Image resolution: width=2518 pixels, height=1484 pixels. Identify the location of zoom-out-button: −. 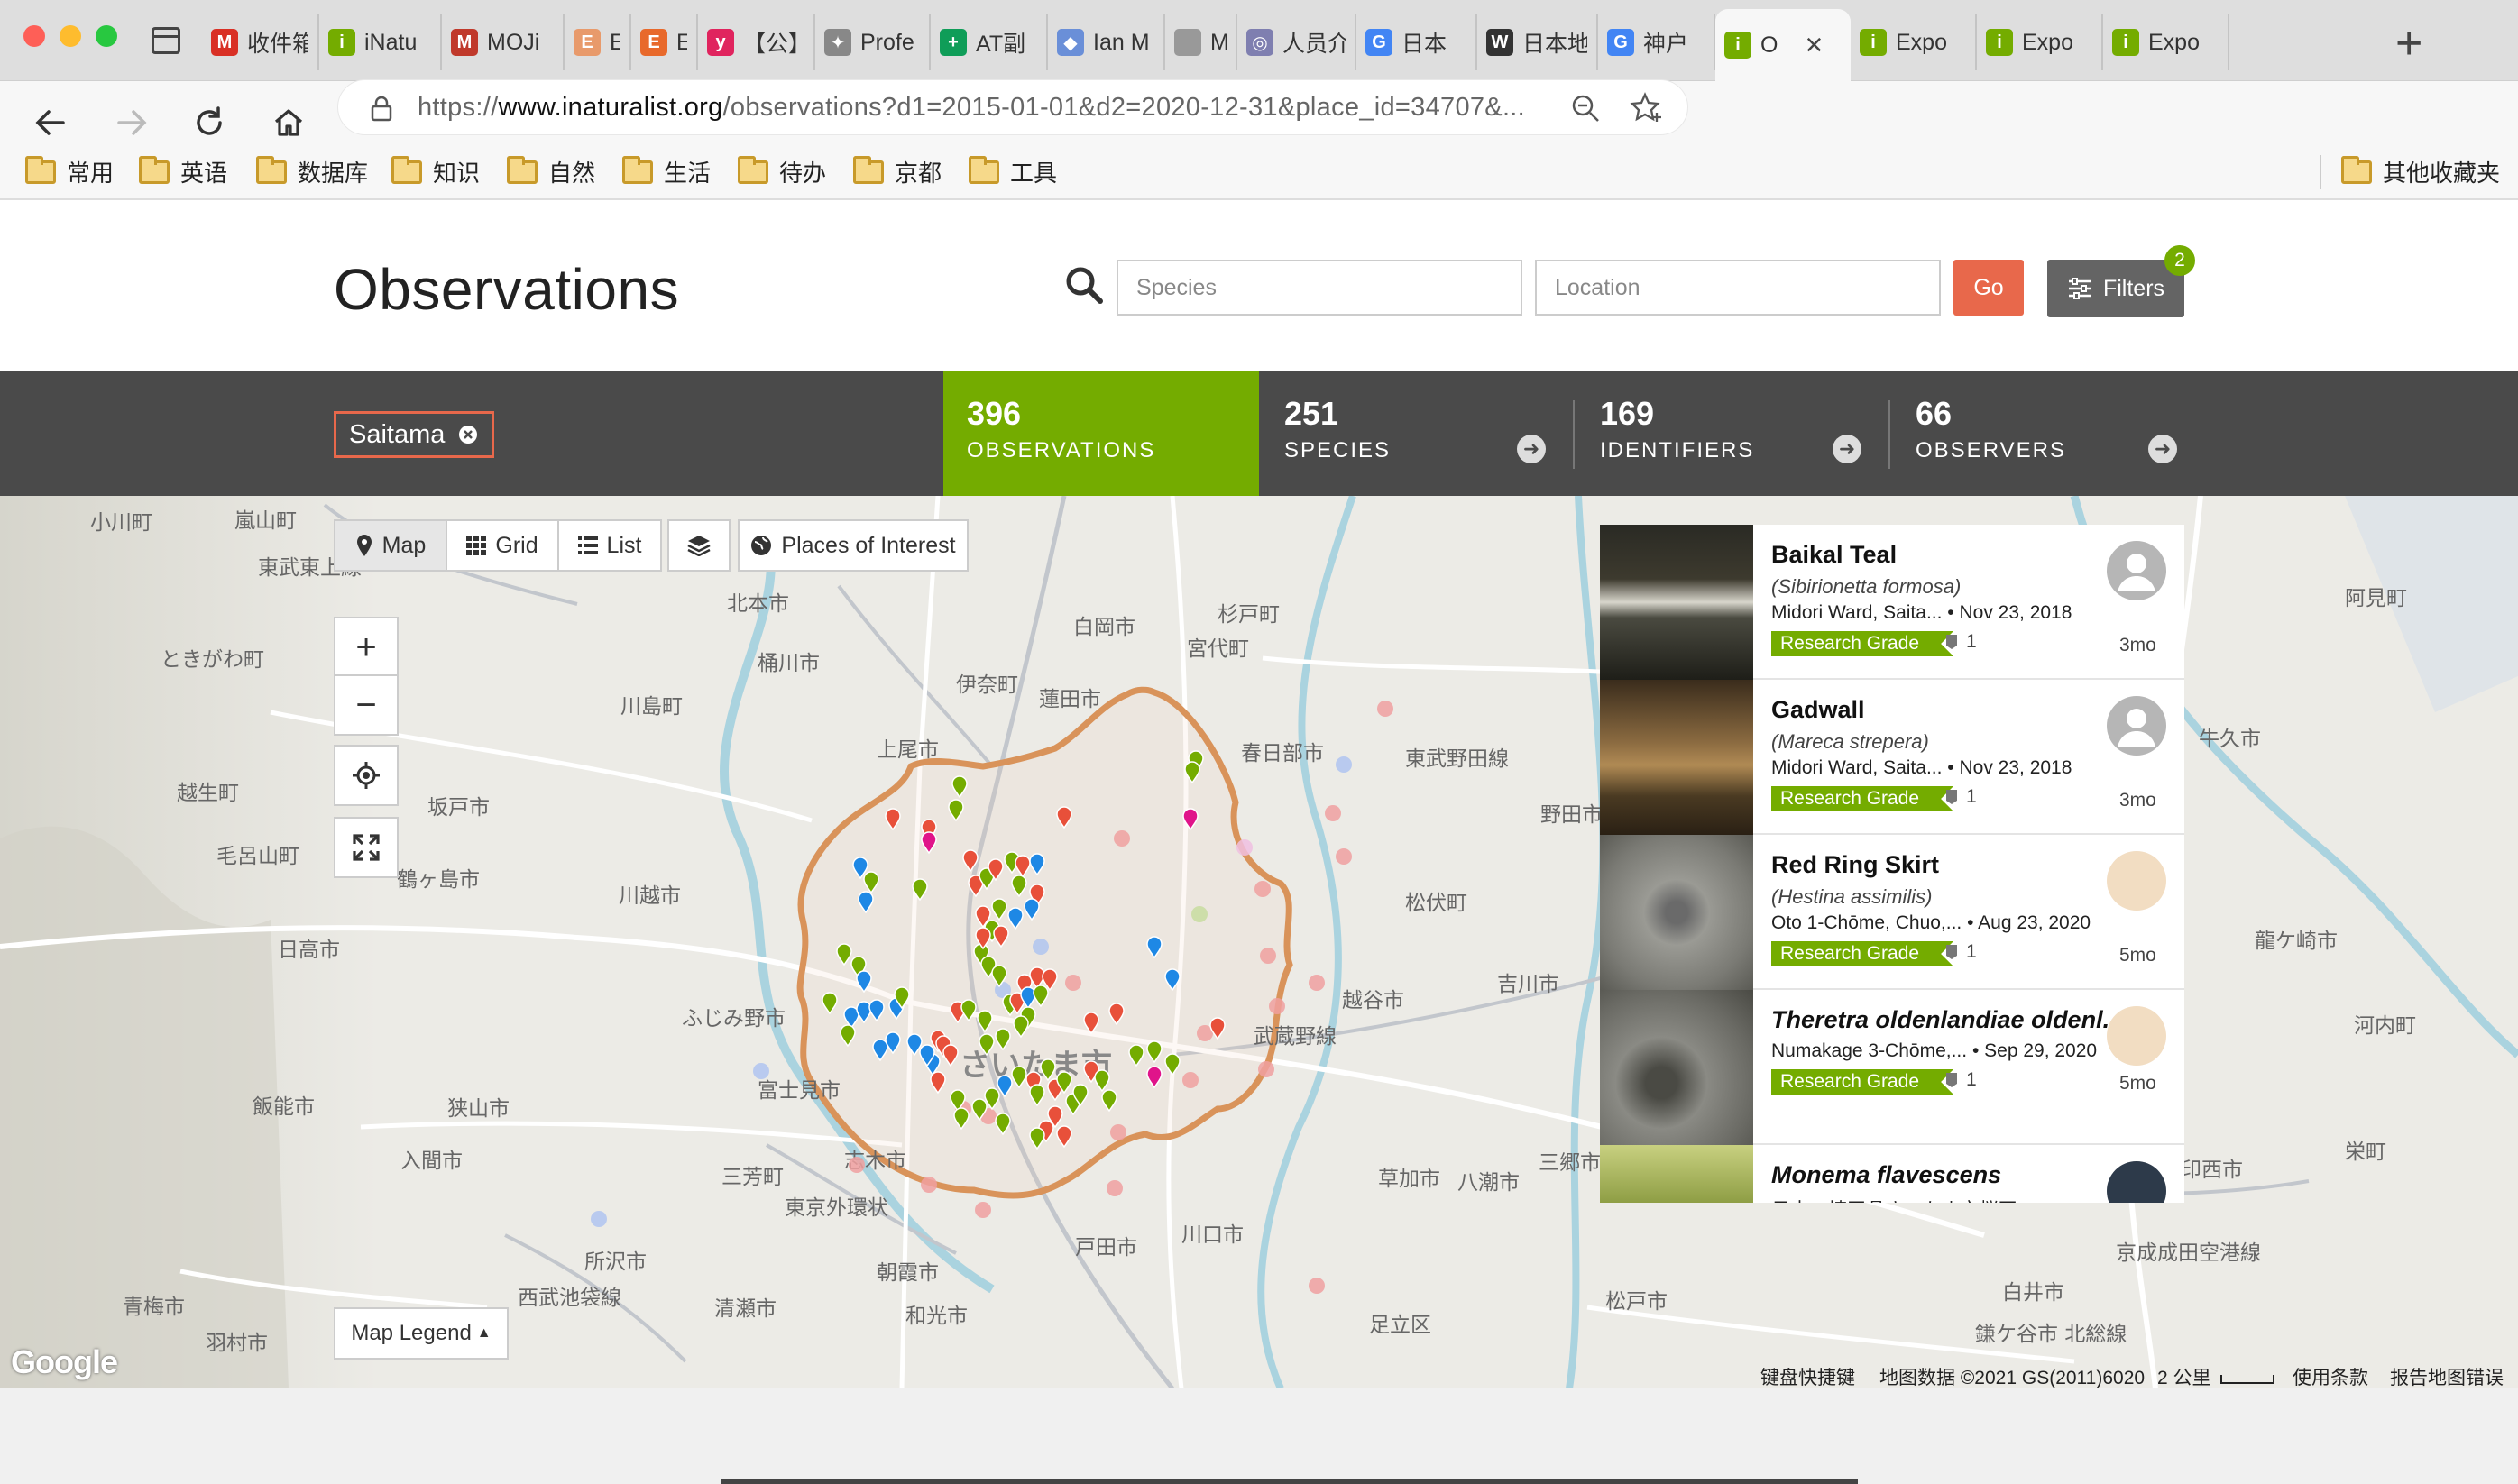
(366, 705).